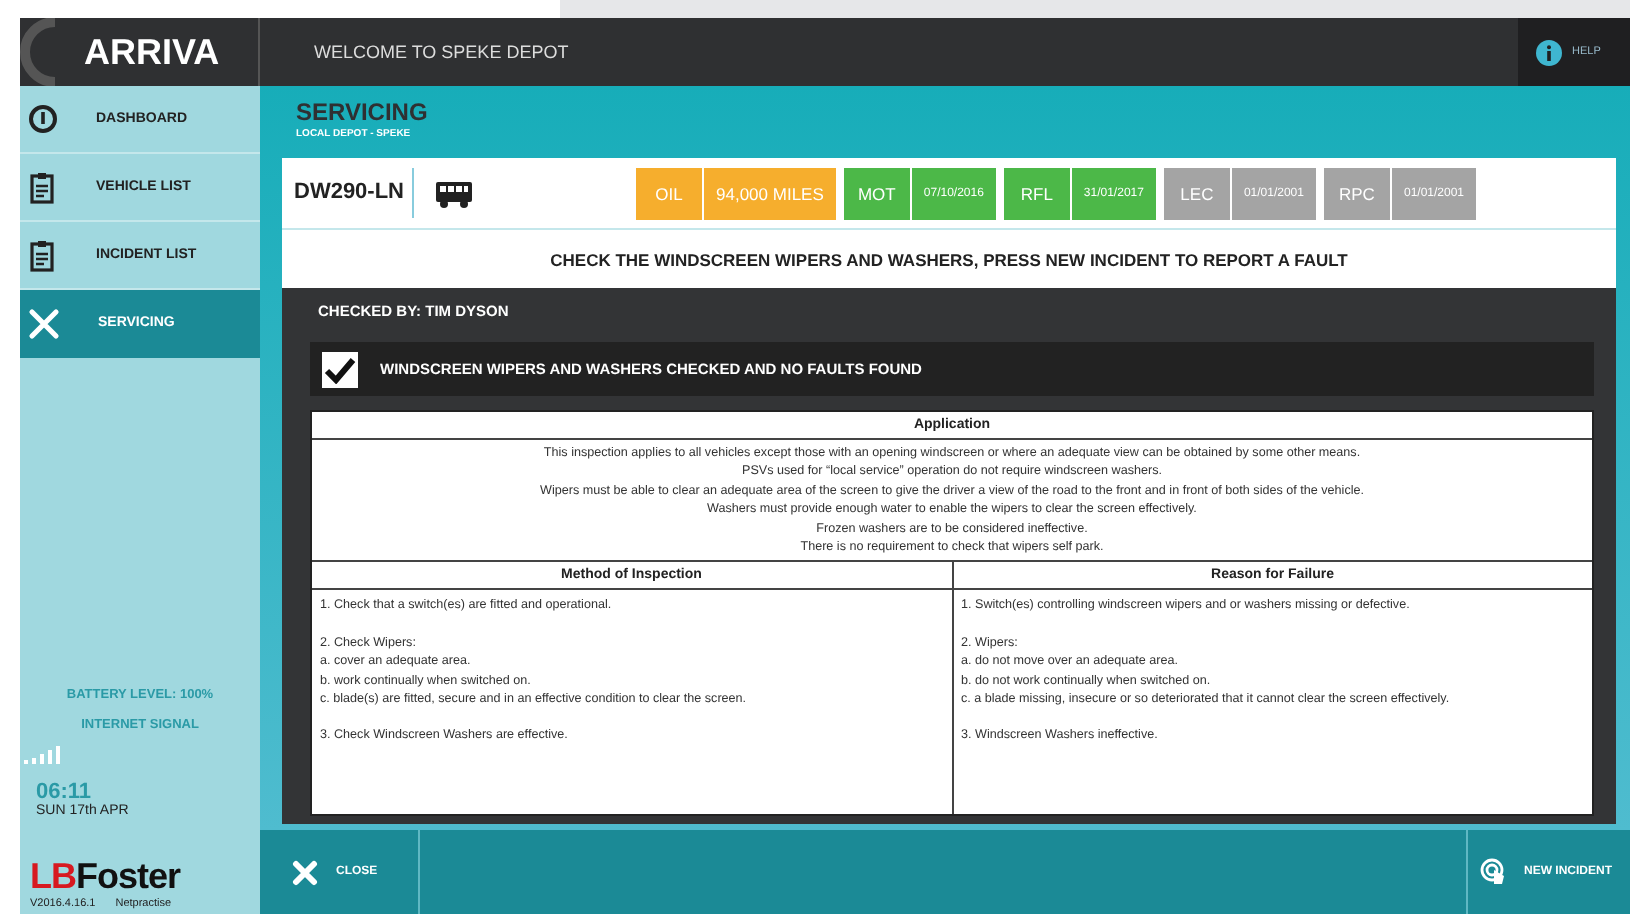 The image size is (1630, 914). Describe the element at coordinates (876, 193) in the screenshot. I see `status-label: MOT` at that location.